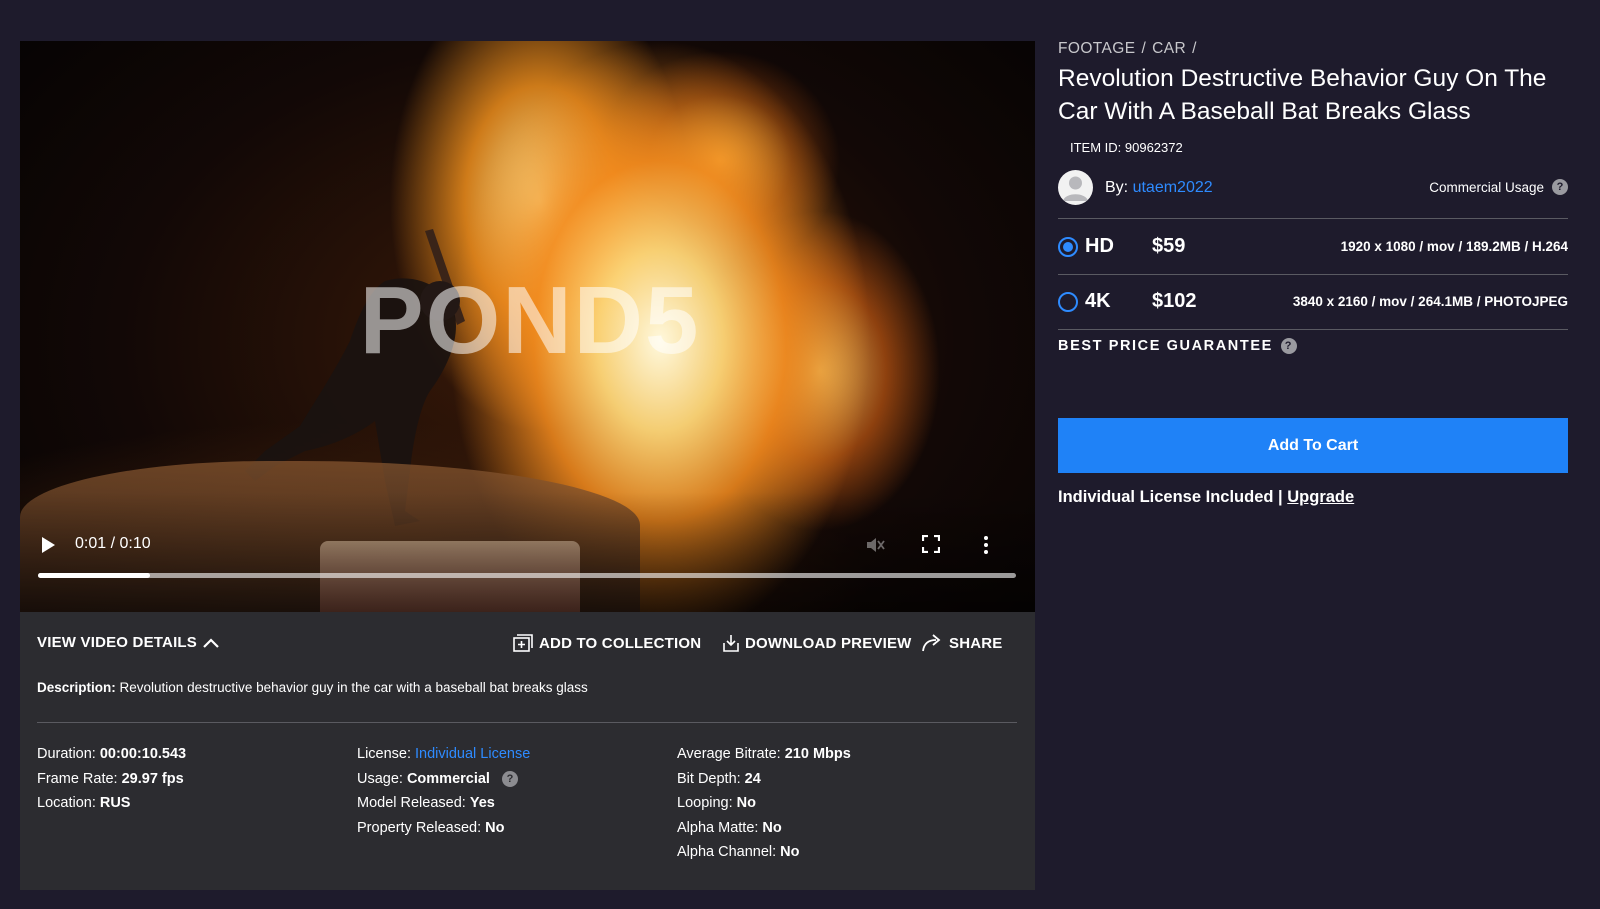  What do you see at coordinates (817, 754) in the screenshot?
I see `meta-value: 210 Mbps` at bounding box center [817, 754].